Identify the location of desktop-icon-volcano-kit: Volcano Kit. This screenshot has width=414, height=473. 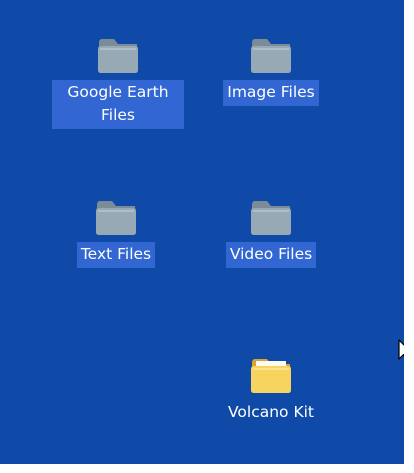
(271, 388).